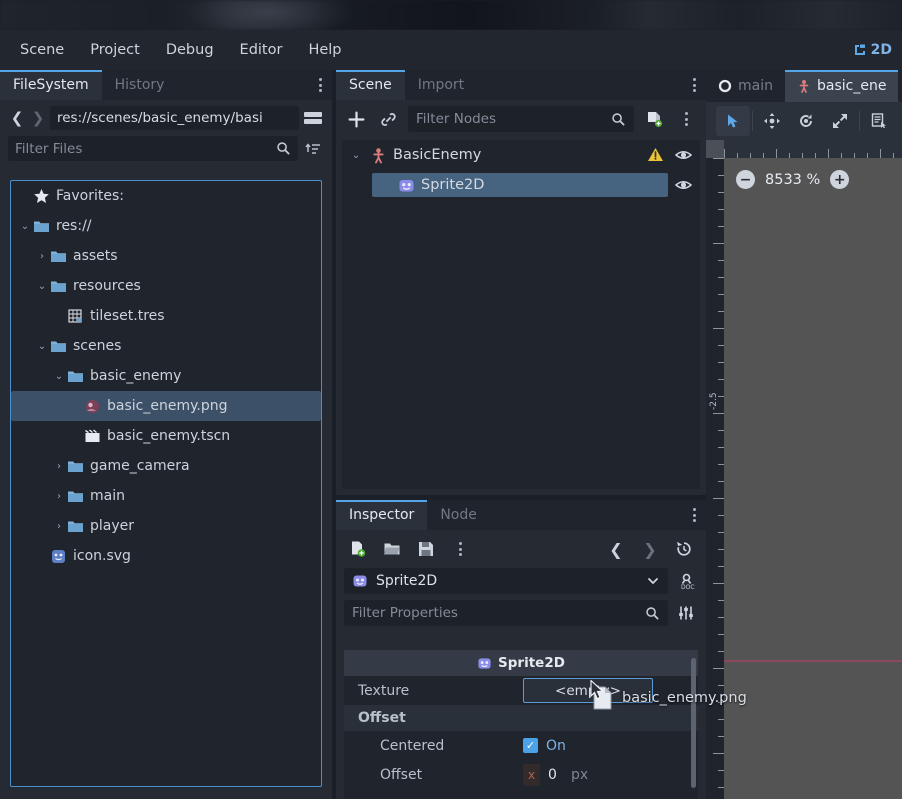 Image resolution: width=902 pixels, height=799 pixels. What do you see at coordinates (694, 85) in the screenshot?
I see `scene-kebab-menu-icon` at bounding box center [694, 85].